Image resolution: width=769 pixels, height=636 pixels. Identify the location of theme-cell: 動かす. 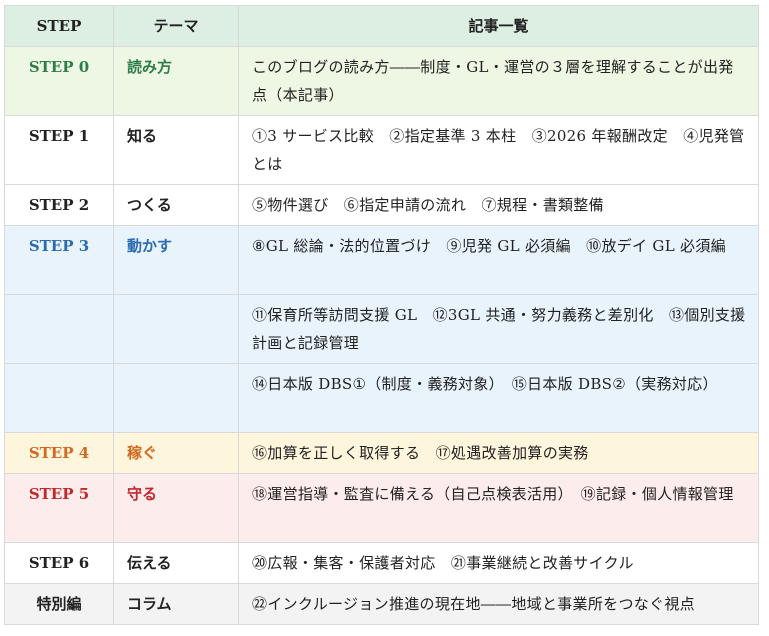
(176, 260).